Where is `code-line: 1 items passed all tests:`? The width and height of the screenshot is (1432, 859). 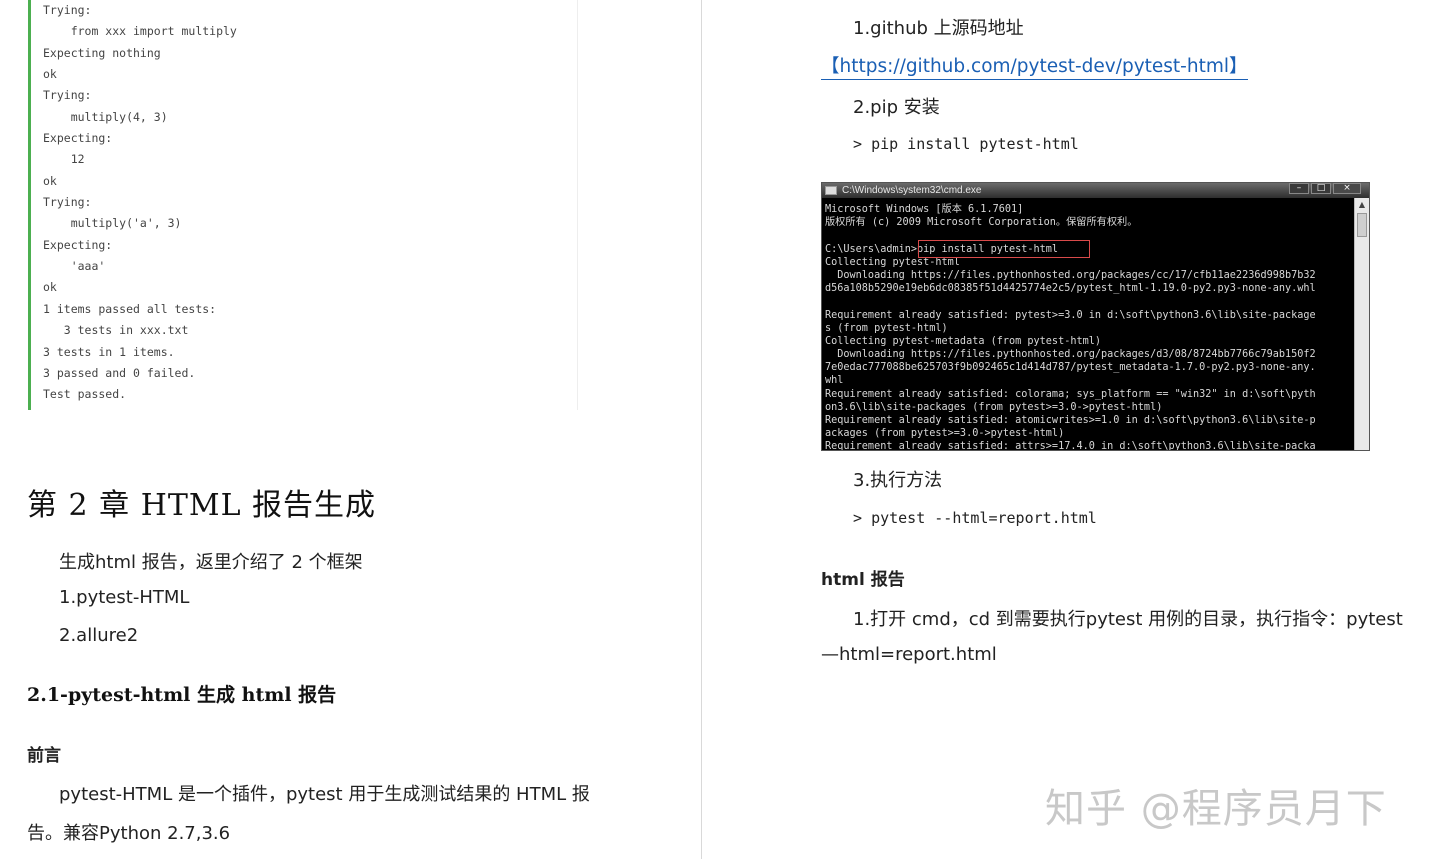 code-line: 1 items passed all tests: is located at coordinates (130, 308).